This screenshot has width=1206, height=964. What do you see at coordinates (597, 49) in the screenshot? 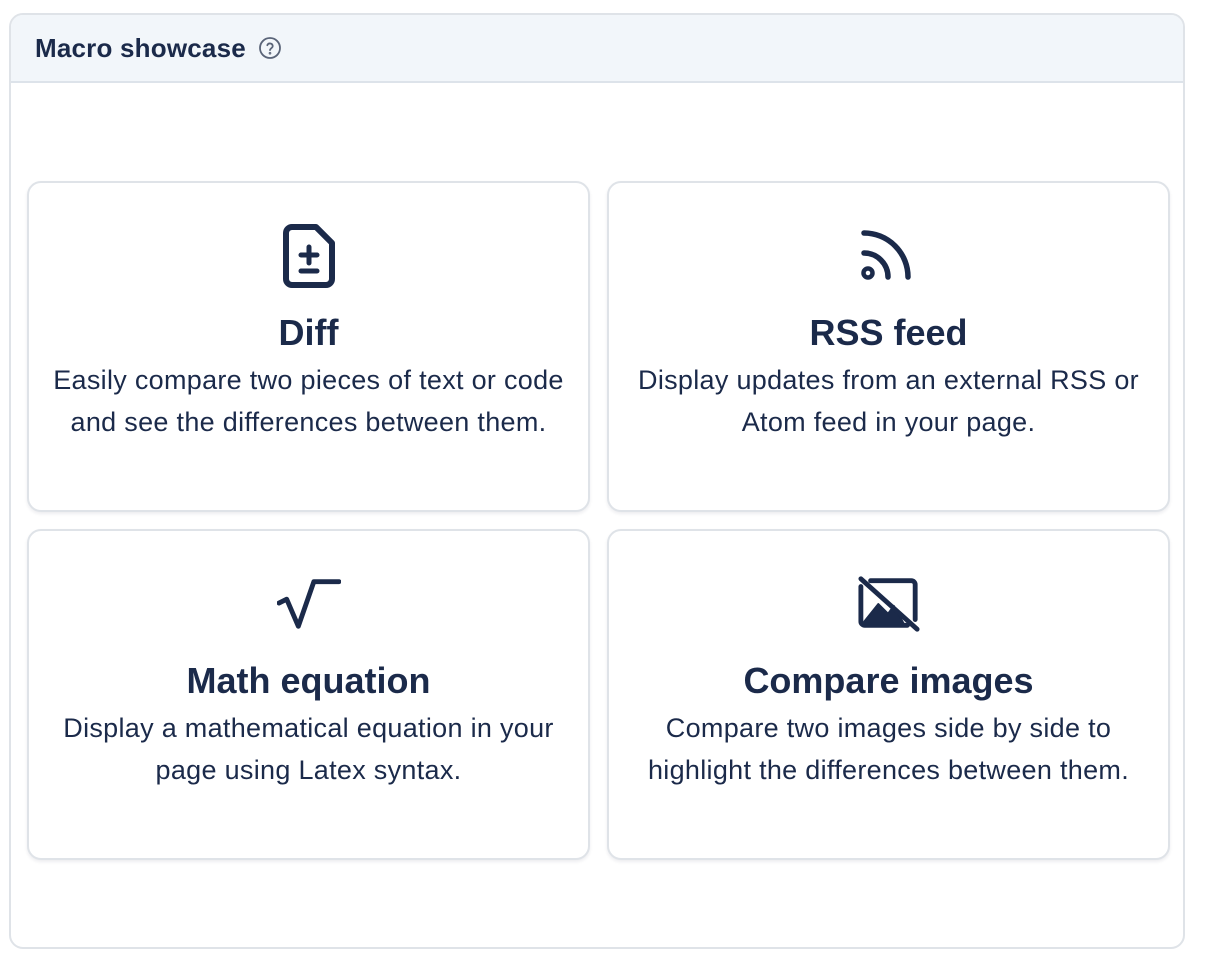
I see `panel-header: Macro showcase` at bounding box center [597, 49].